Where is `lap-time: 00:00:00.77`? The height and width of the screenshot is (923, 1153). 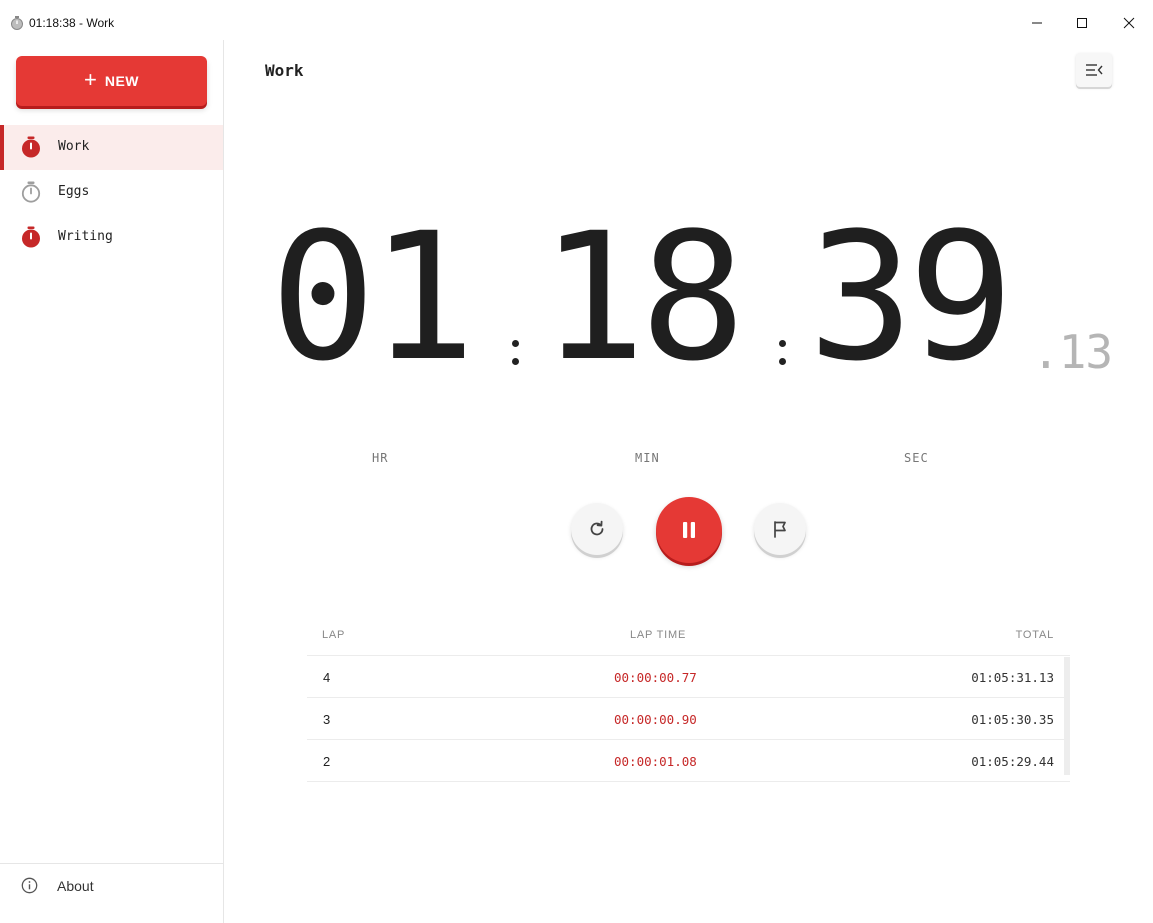 lap-time: 00:00:00.77 is located at coordinates (655, 677).